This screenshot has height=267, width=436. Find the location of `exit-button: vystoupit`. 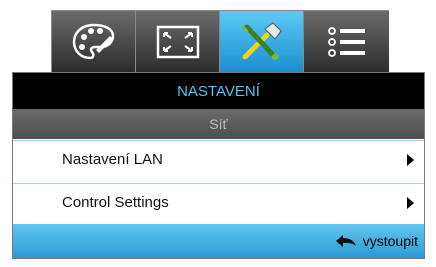

exit-button: vystoupit is located at coordinates (376, 241).